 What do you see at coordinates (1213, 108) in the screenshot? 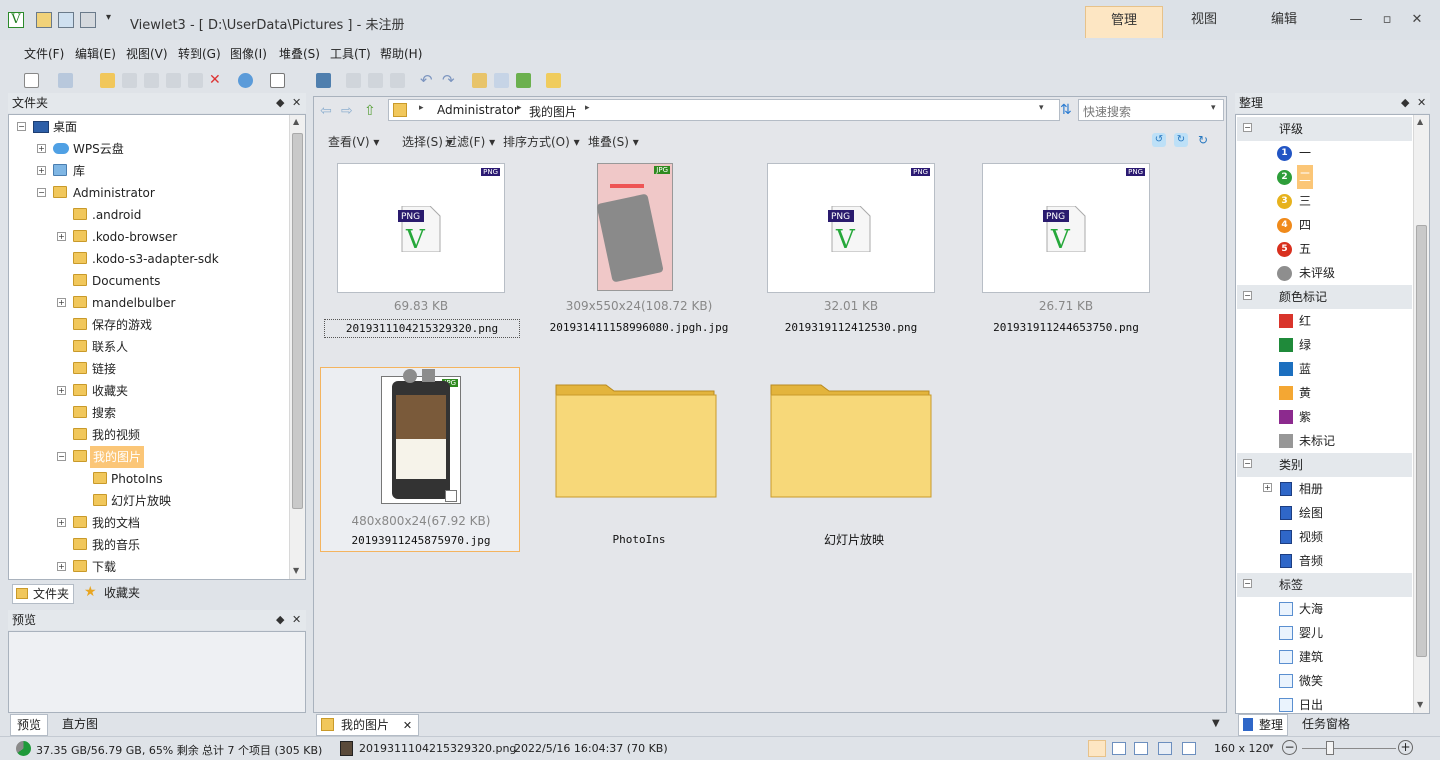
I see `search-dropdown-icon: ▾` at bounding box center [1213, 108].